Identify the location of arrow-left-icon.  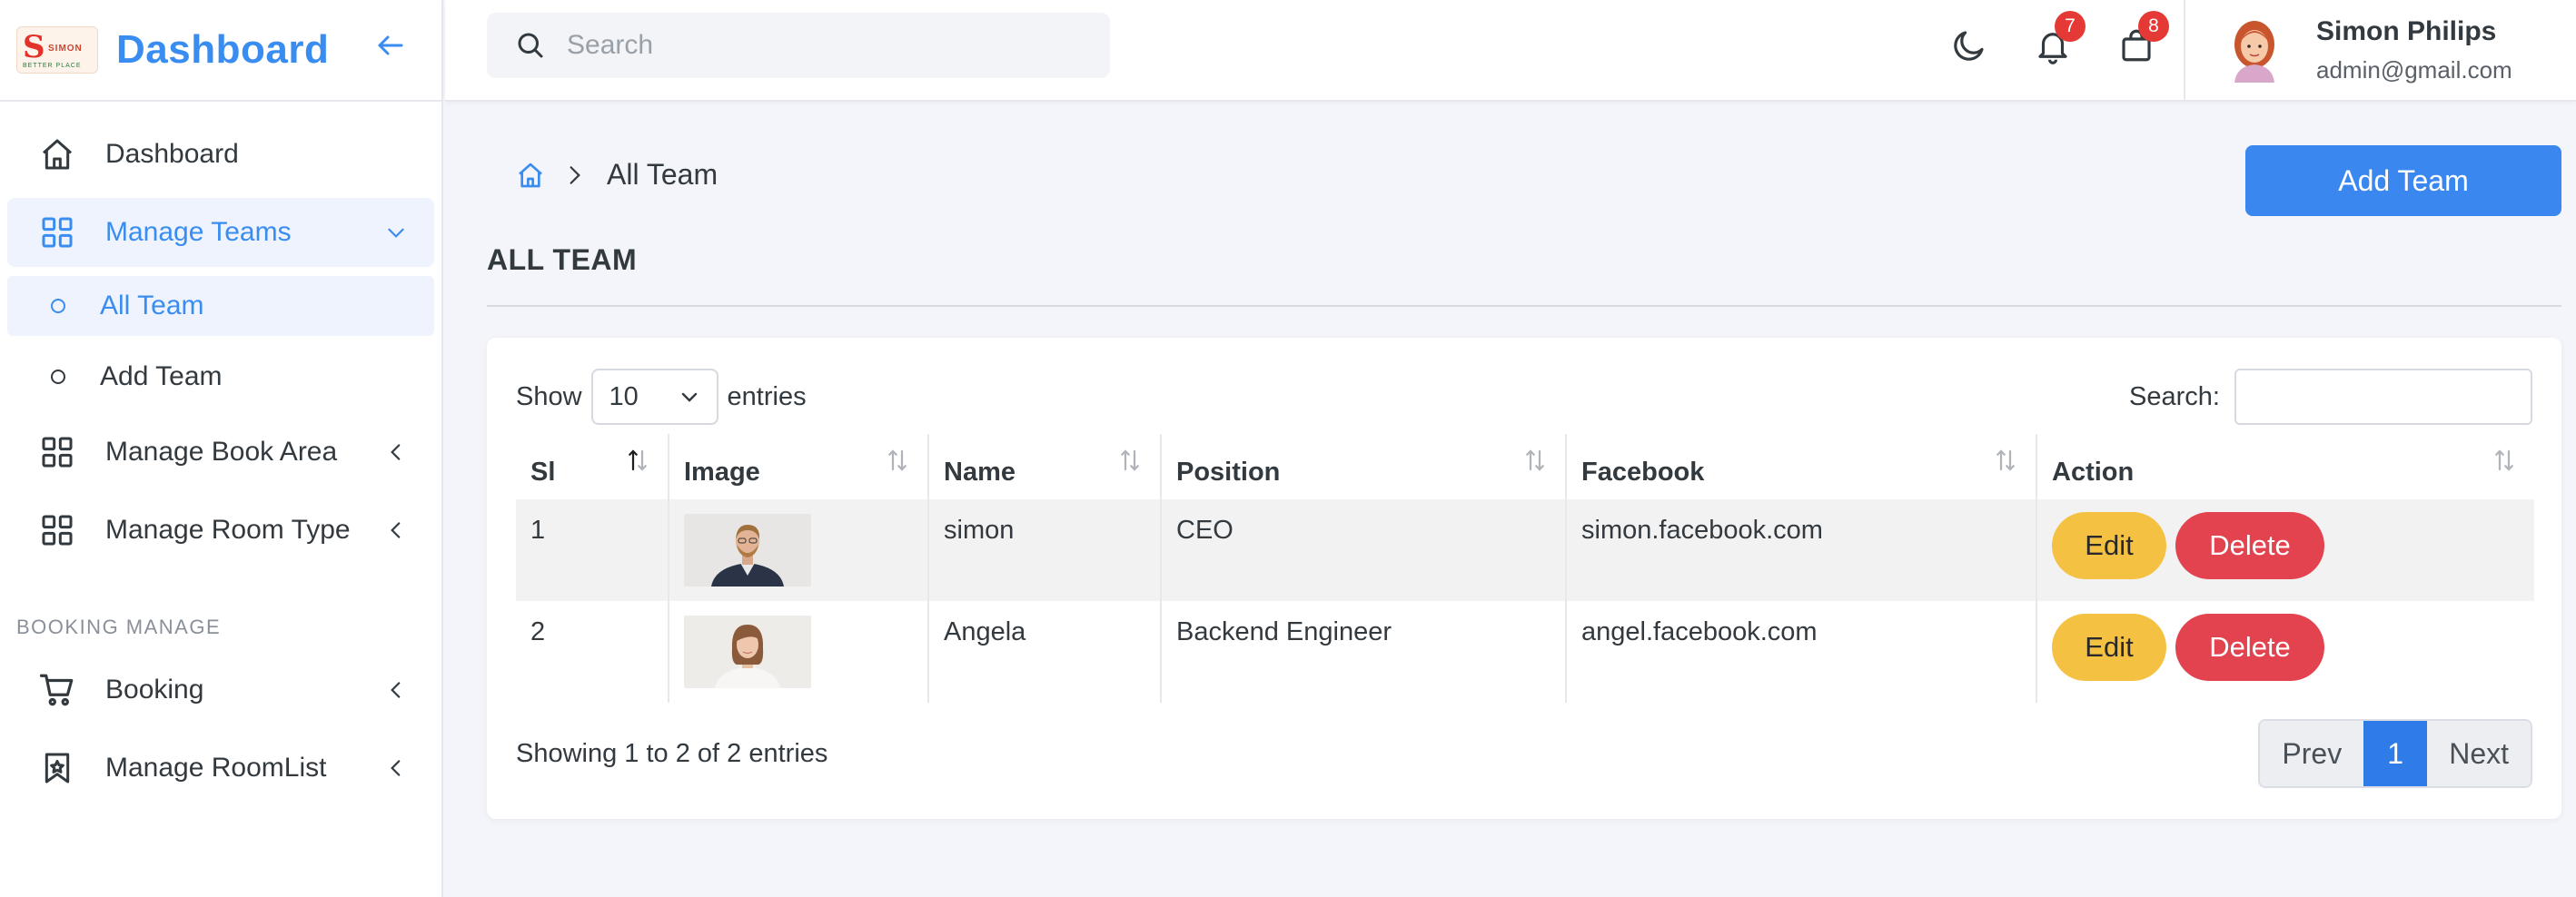
(390, 45).